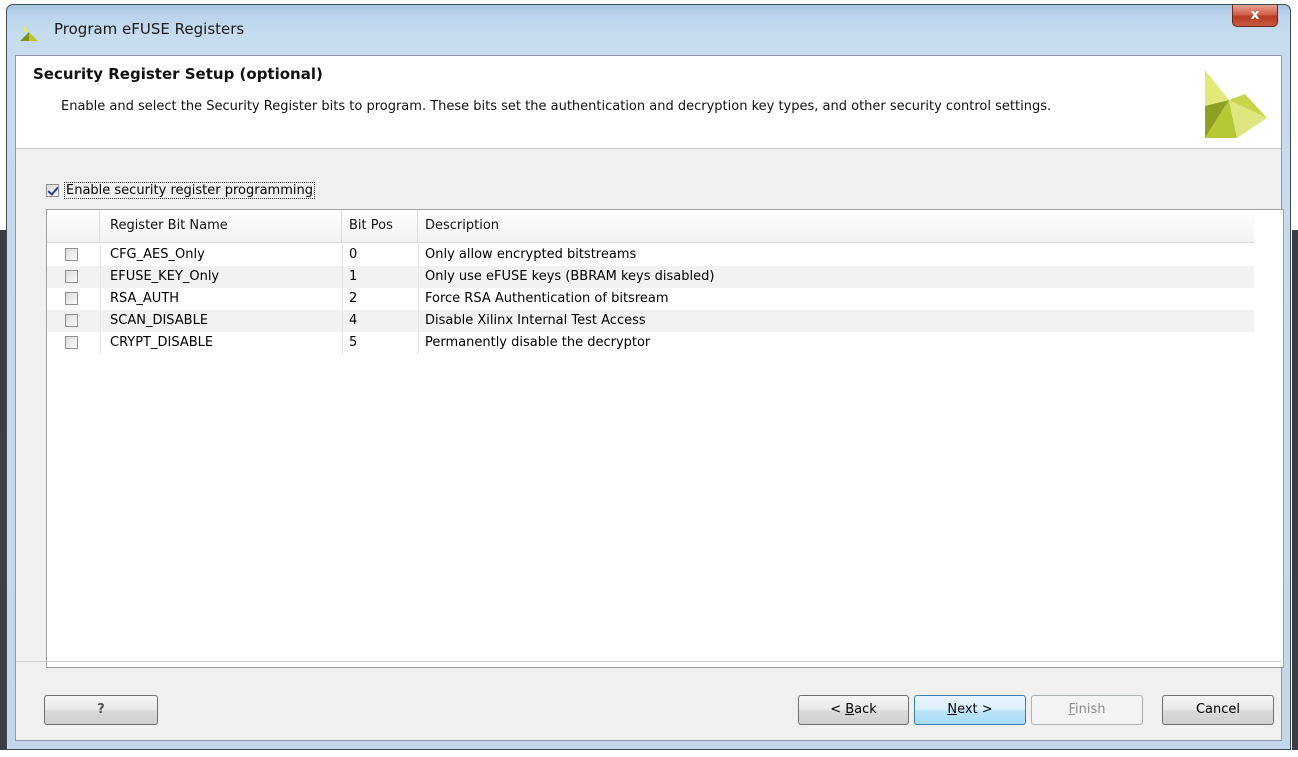 The width and height of the screenshot is (1298, 757). Describe the element at coordinates (73, 226) in the screenshot. I see `column-header-select` at that location.